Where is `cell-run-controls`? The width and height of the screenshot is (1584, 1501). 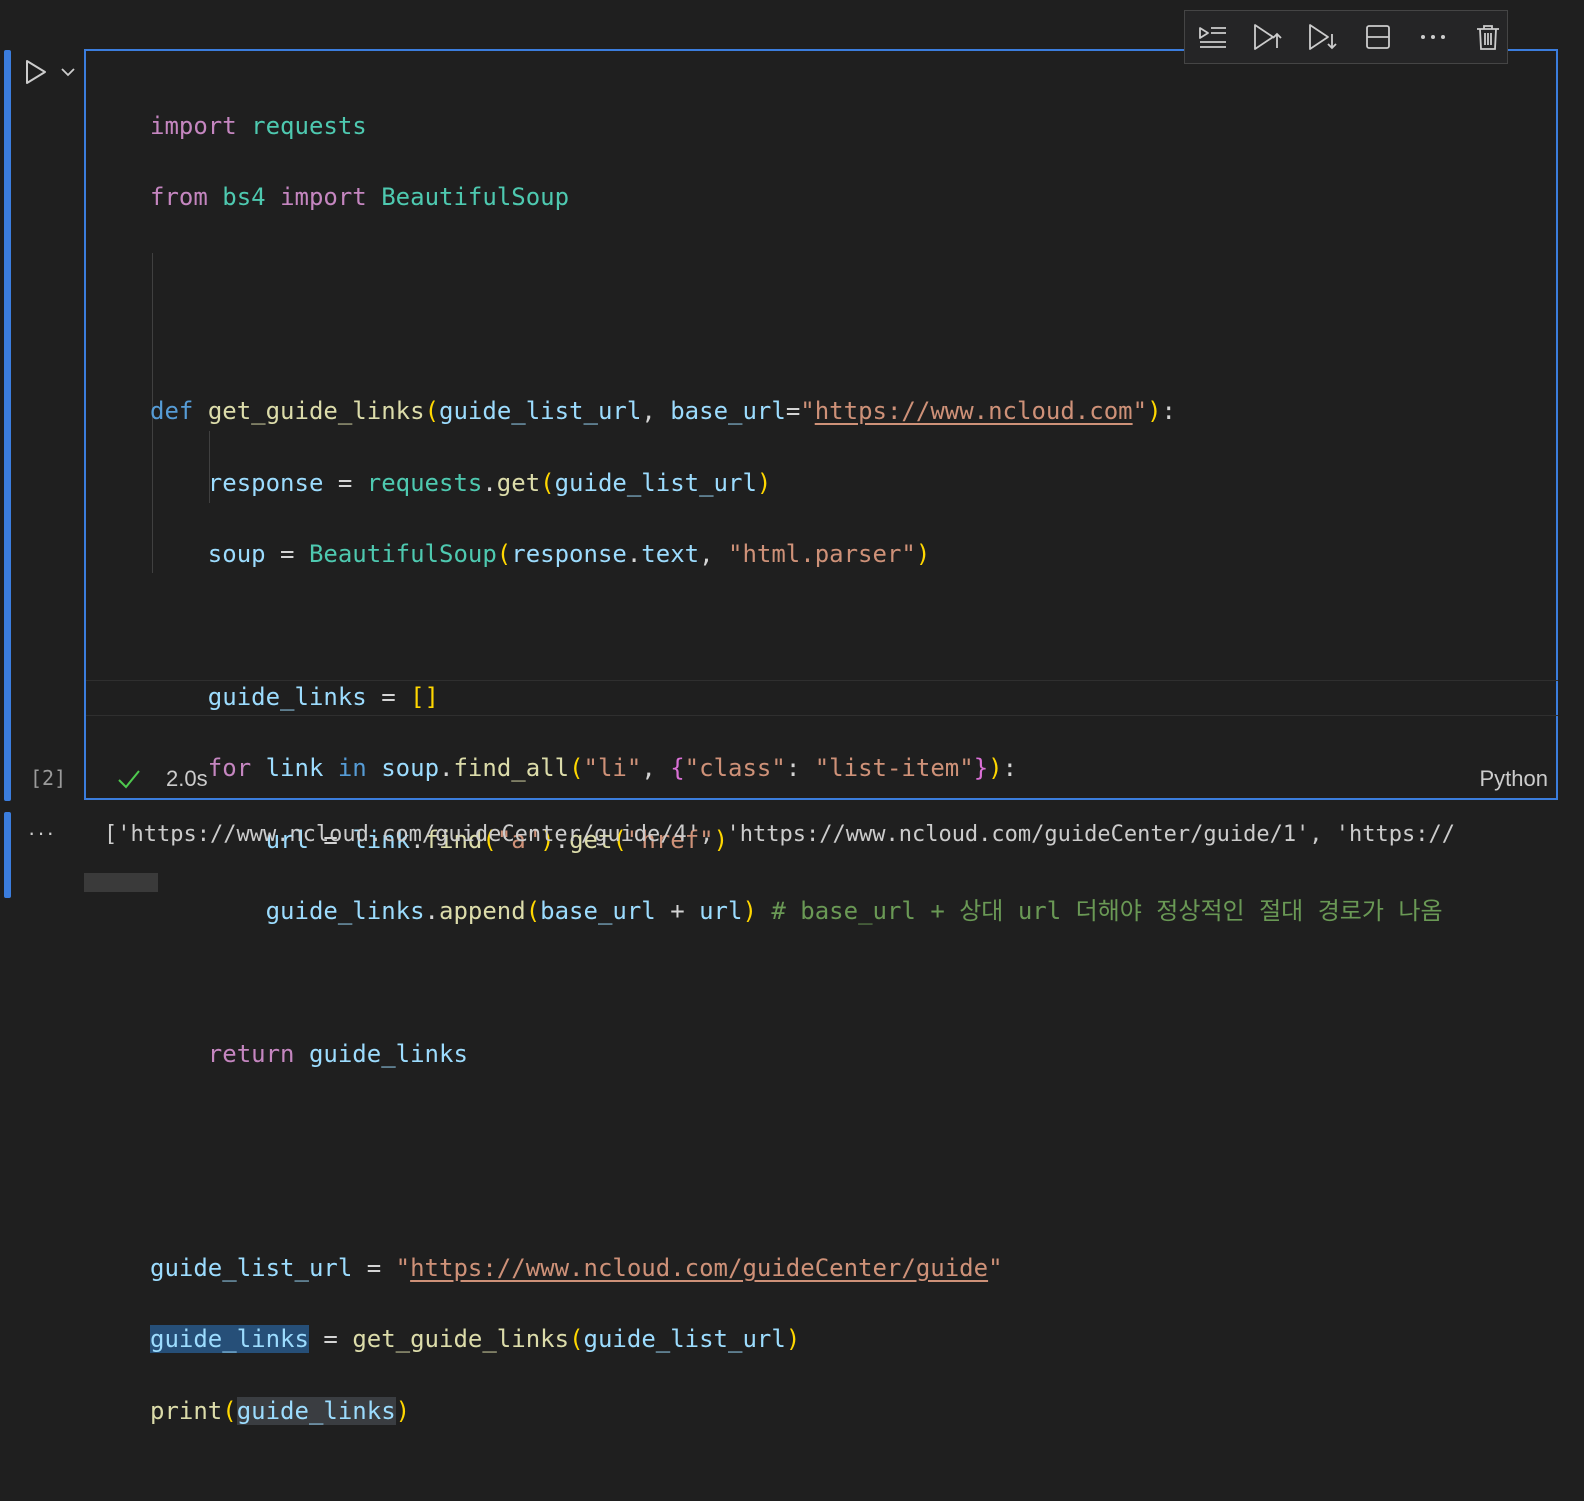
cell-run-controls is located at coordinates (52, 73).